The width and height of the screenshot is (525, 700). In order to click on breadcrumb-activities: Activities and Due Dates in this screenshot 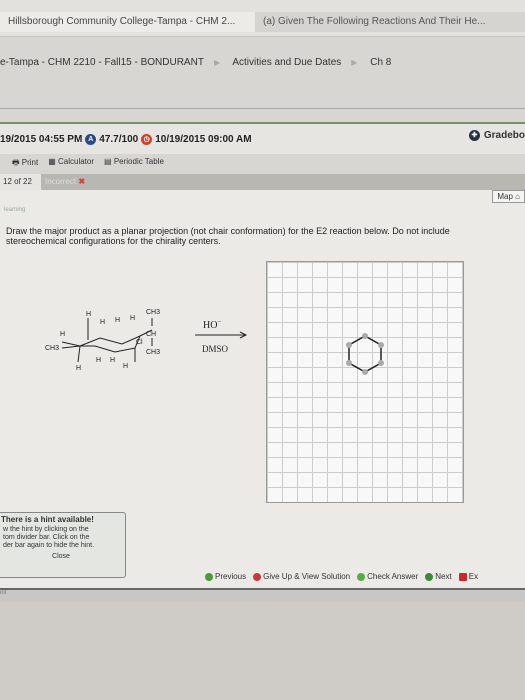, I will do `click(286, 62)`.